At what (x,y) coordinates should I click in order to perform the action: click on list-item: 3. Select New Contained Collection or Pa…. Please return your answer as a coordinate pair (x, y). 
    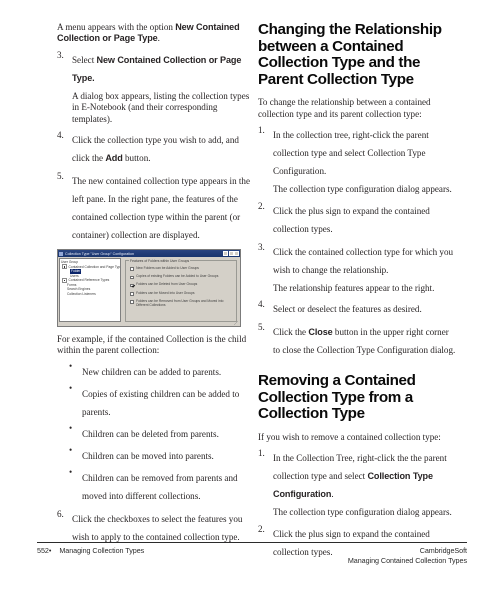
    Looking at the image, I should click on (157, 68).